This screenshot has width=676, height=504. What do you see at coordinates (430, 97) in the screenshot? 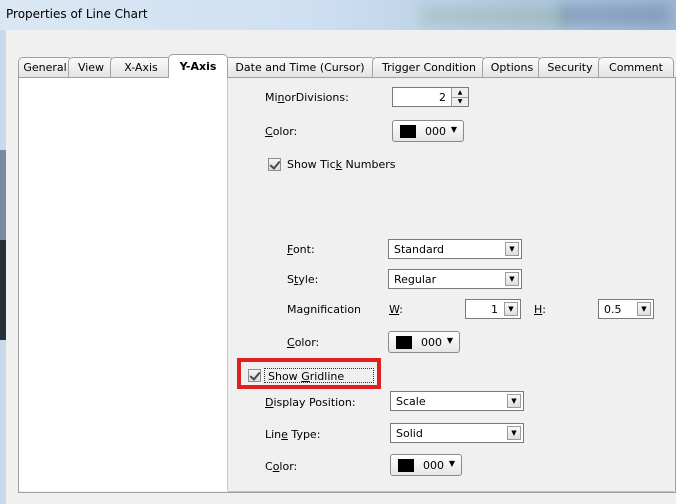
I see `minor-divisions-spinner: 2 ▲ ▼` at bounding box center [430, 97].